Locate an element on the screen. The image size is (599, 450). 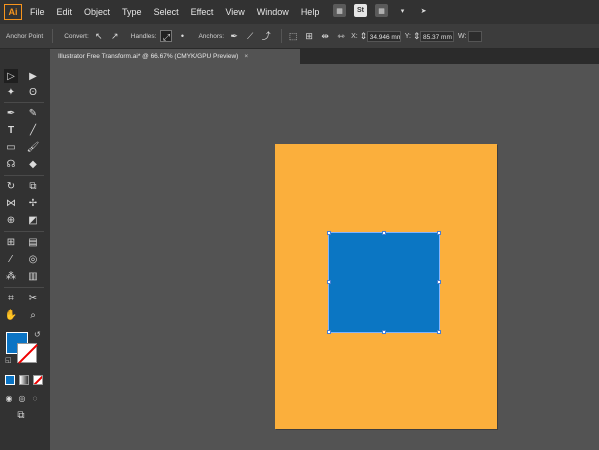
mesh-tool-icon: ⊞ is located at coordinates (11, 242).